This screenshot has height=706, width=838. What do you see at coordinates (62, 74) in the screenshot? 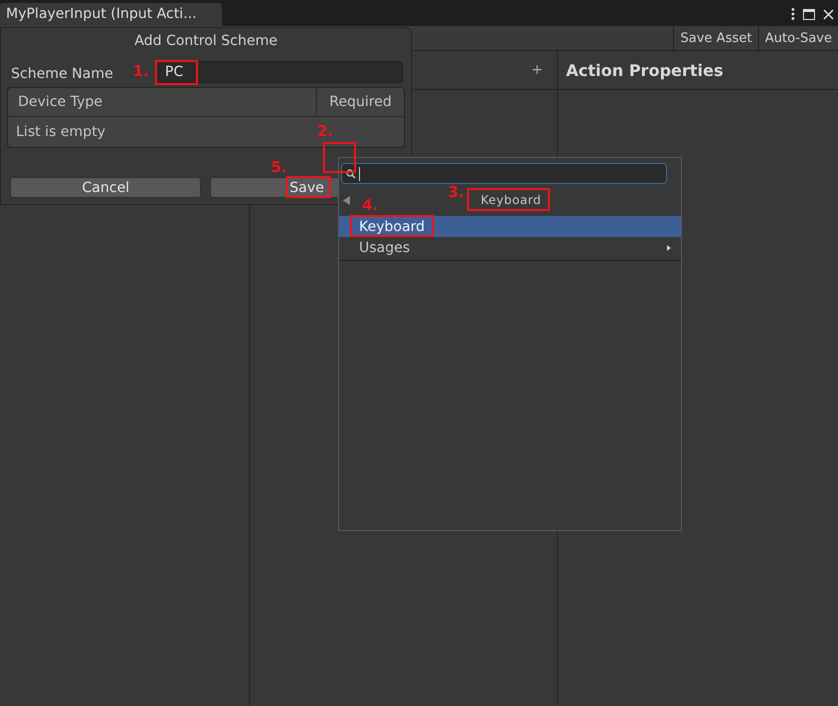
I see `field-label: Scheme Name` at bounding box center [62, 74].